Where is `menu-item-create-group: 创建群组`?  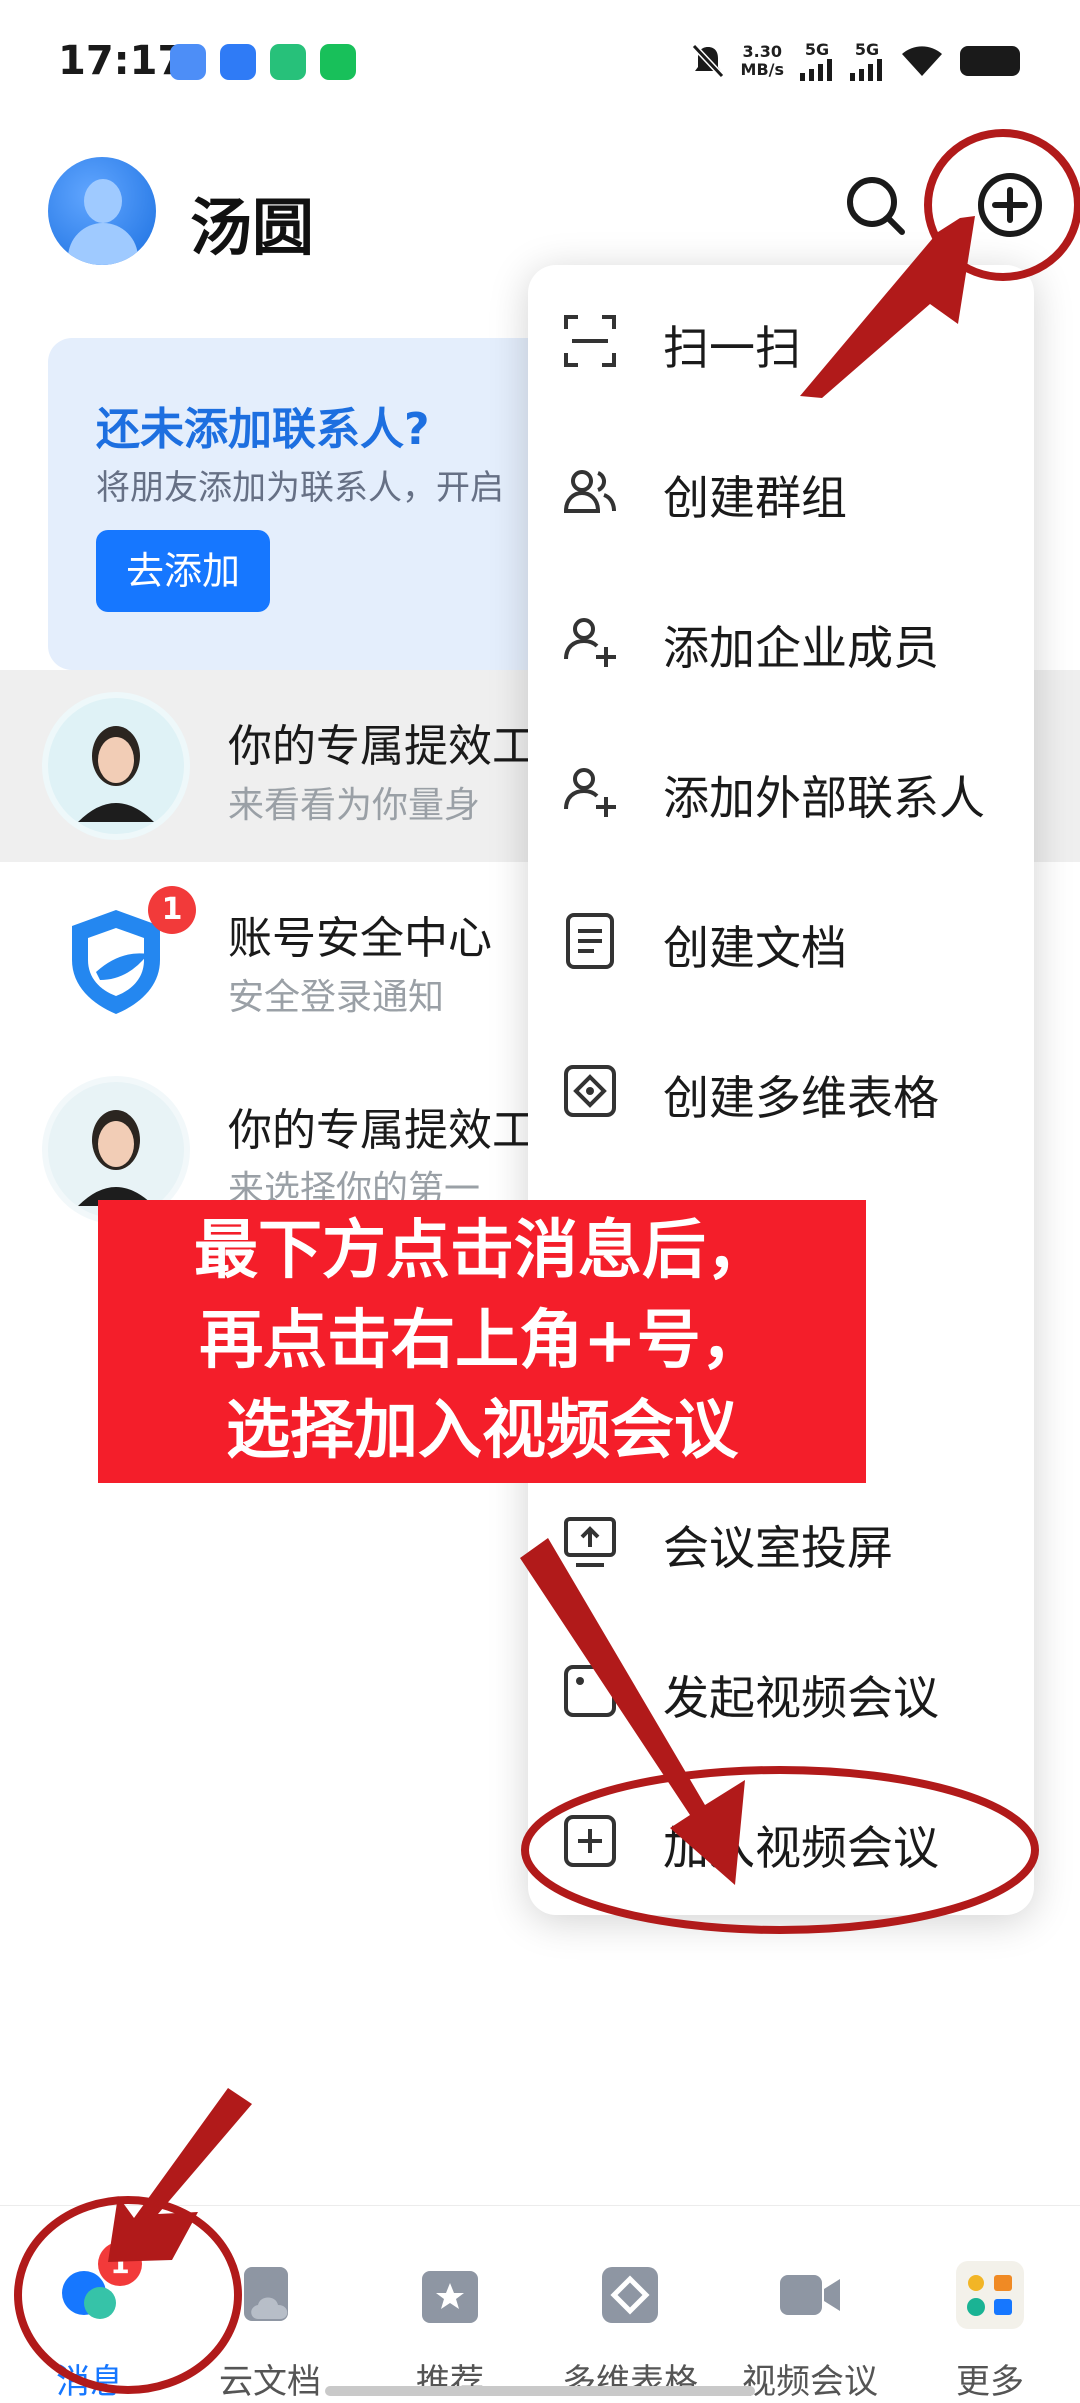
menu-item-create-group: 创建群组 is located at coordinates (781, 490).